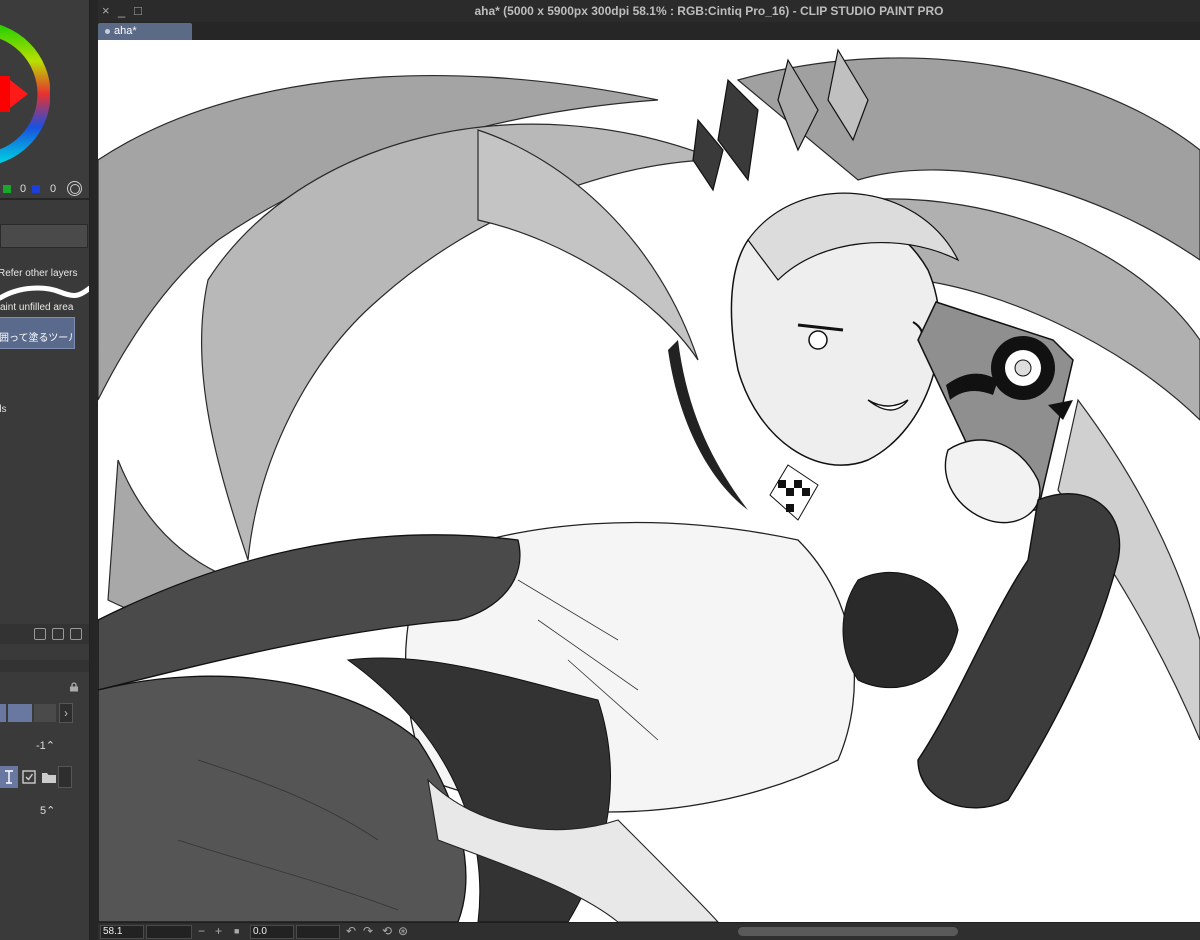 The width and height of the screenshot is (1200, 940). I want to click on panel-divider, so click(94, 470).